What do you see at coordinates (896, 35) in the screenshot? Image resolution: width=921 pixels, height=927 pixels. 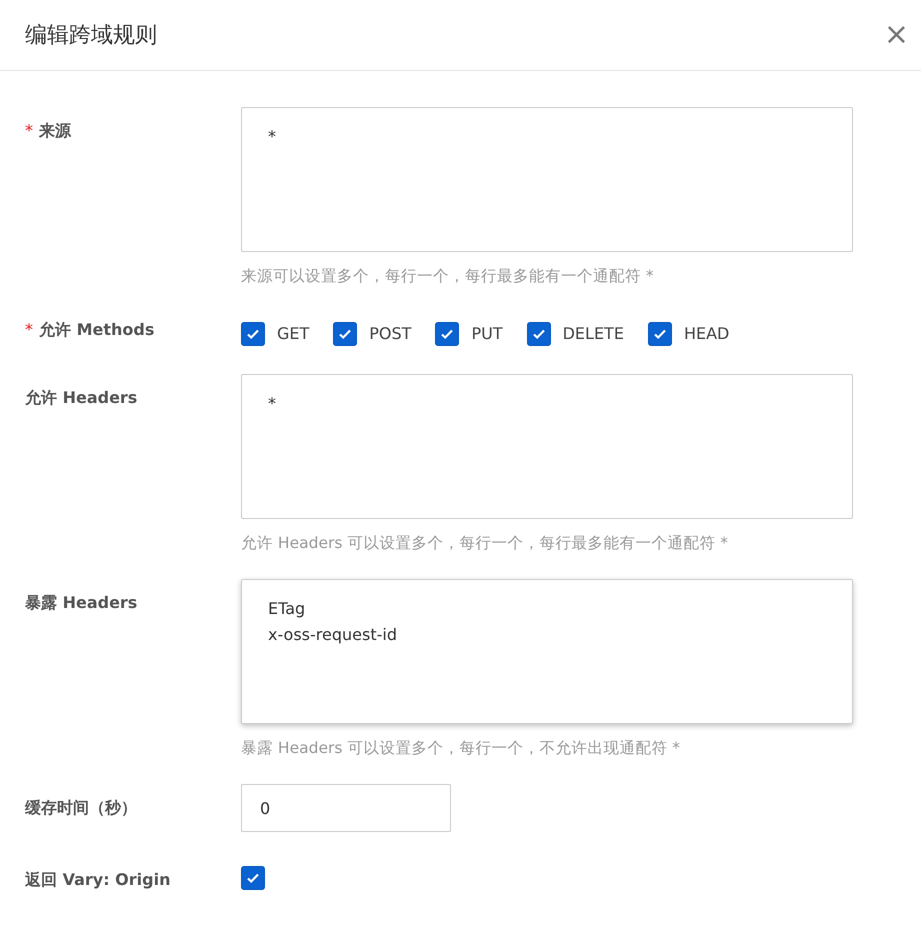 I see `close-button: ×` at bounding box center [896, 35].